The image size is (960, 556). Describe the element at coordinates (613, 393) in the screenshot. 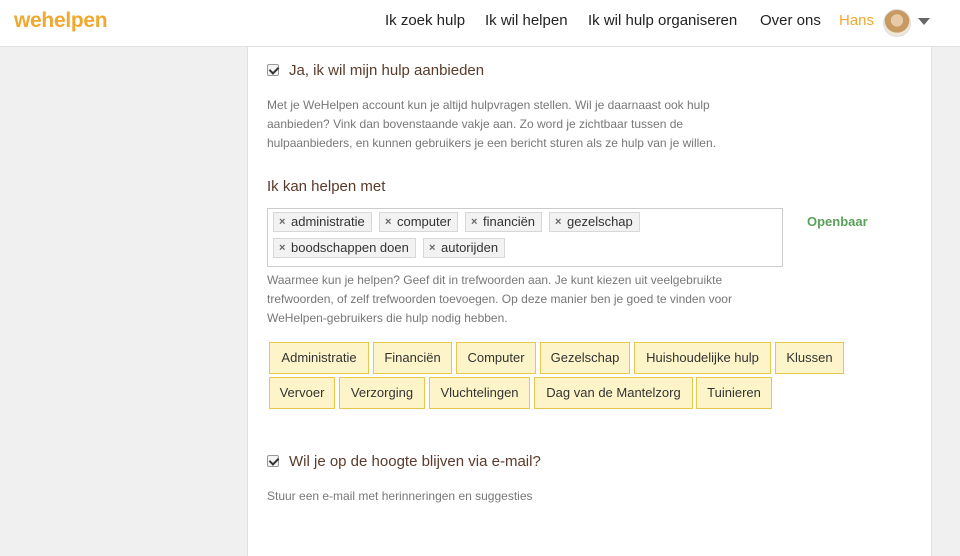

I see `suggestion-dag-van-de-mantelzorg: Dag van de Mantelzorg` at that location.